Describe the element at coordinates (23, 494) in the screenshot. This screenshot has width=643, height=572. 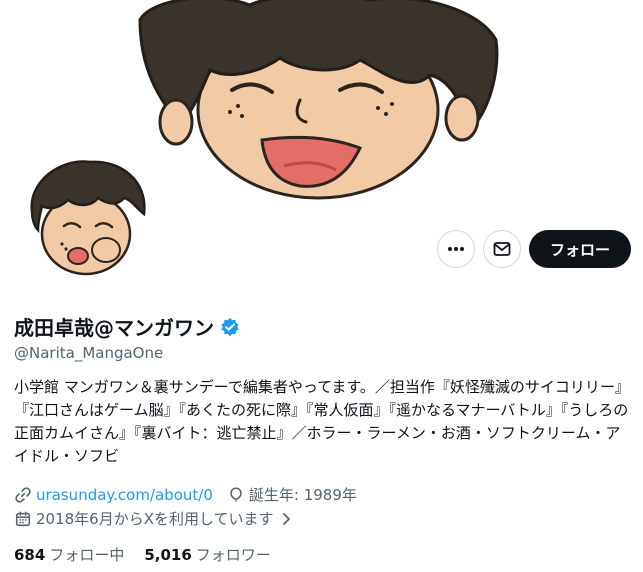
I see `link-icon` at that location.